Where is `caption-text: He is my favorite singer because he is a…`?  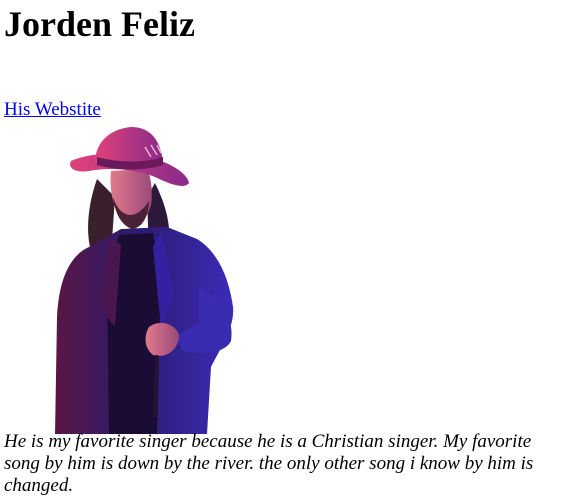
caption-text: He is my favorite singer because he is a… is located at coordinates (269, 463).